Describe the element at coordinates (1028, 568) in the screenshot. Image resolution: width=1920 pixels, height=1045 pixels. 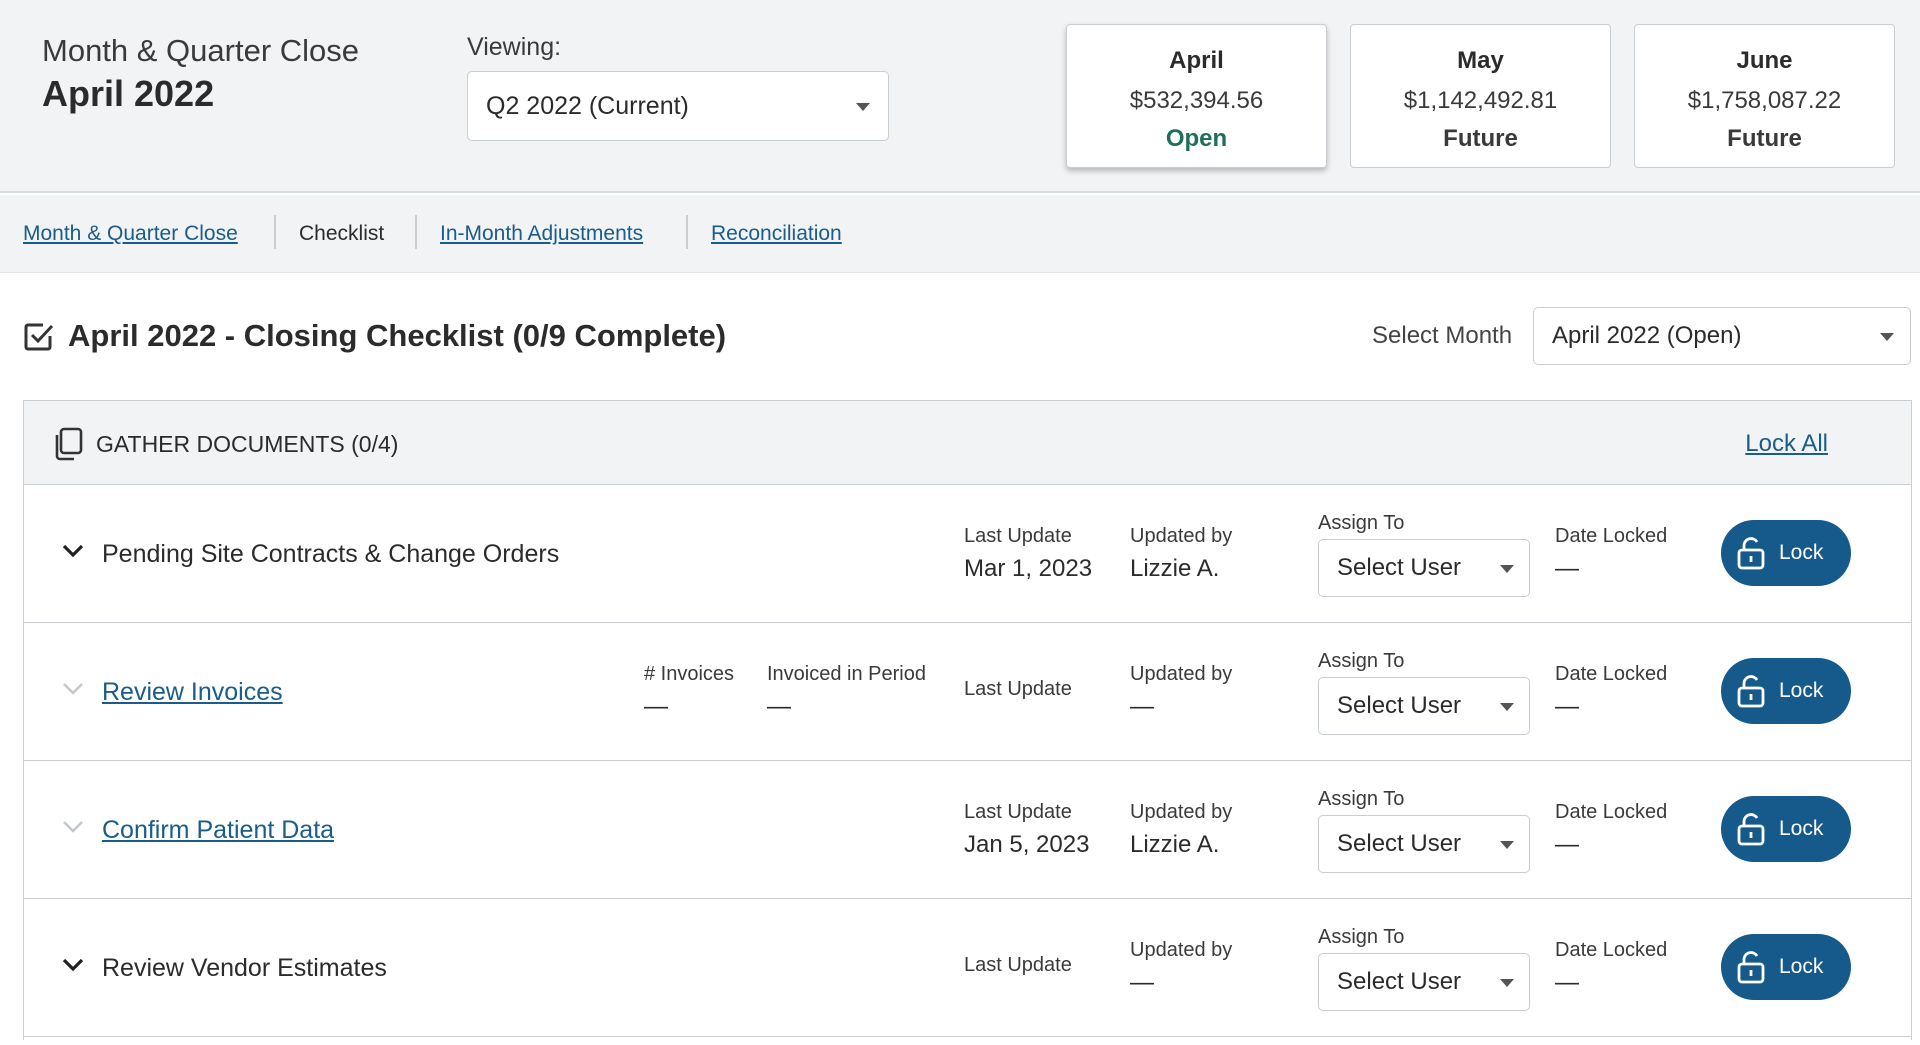
I see `last-update-value: Mar 1, 2023` at that location.